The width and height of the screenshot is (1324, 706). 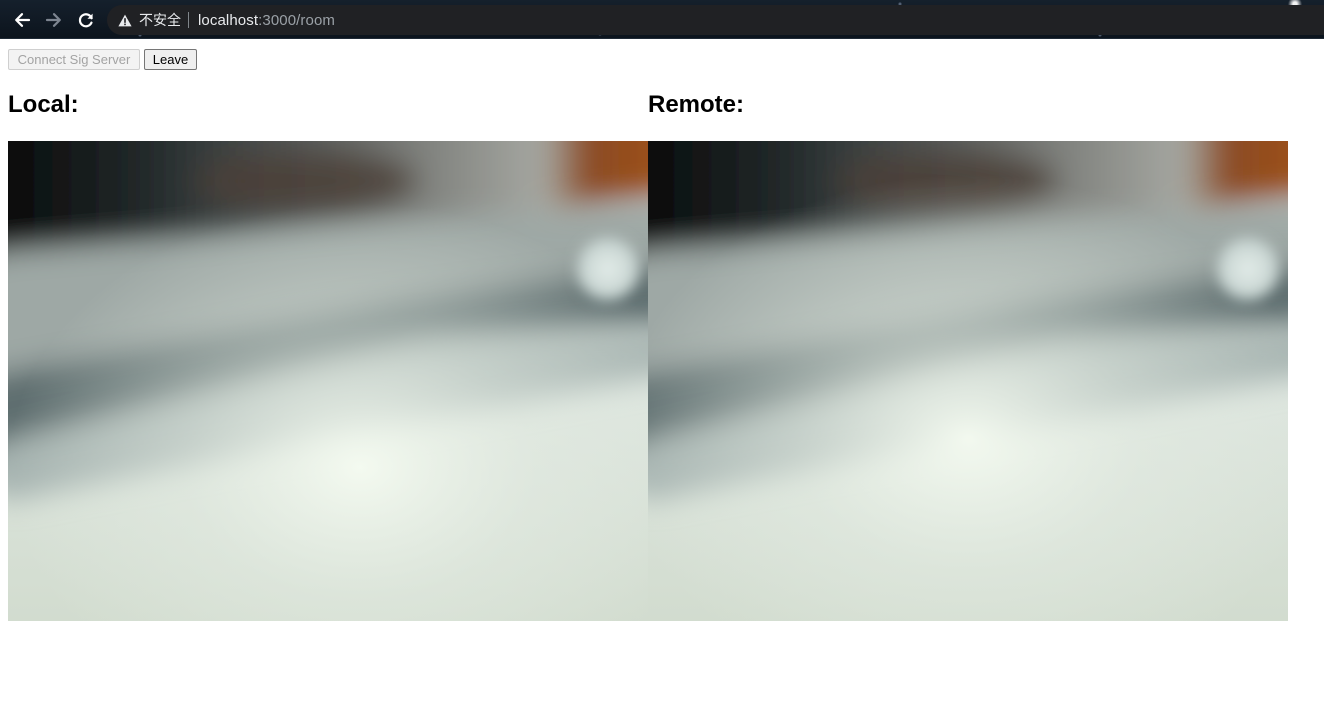 What do you see at coordinates (715, 20) in the screenshot?
I see `address-bar: 不安全 localhost:3000/room` at bounding box center [715, 20].